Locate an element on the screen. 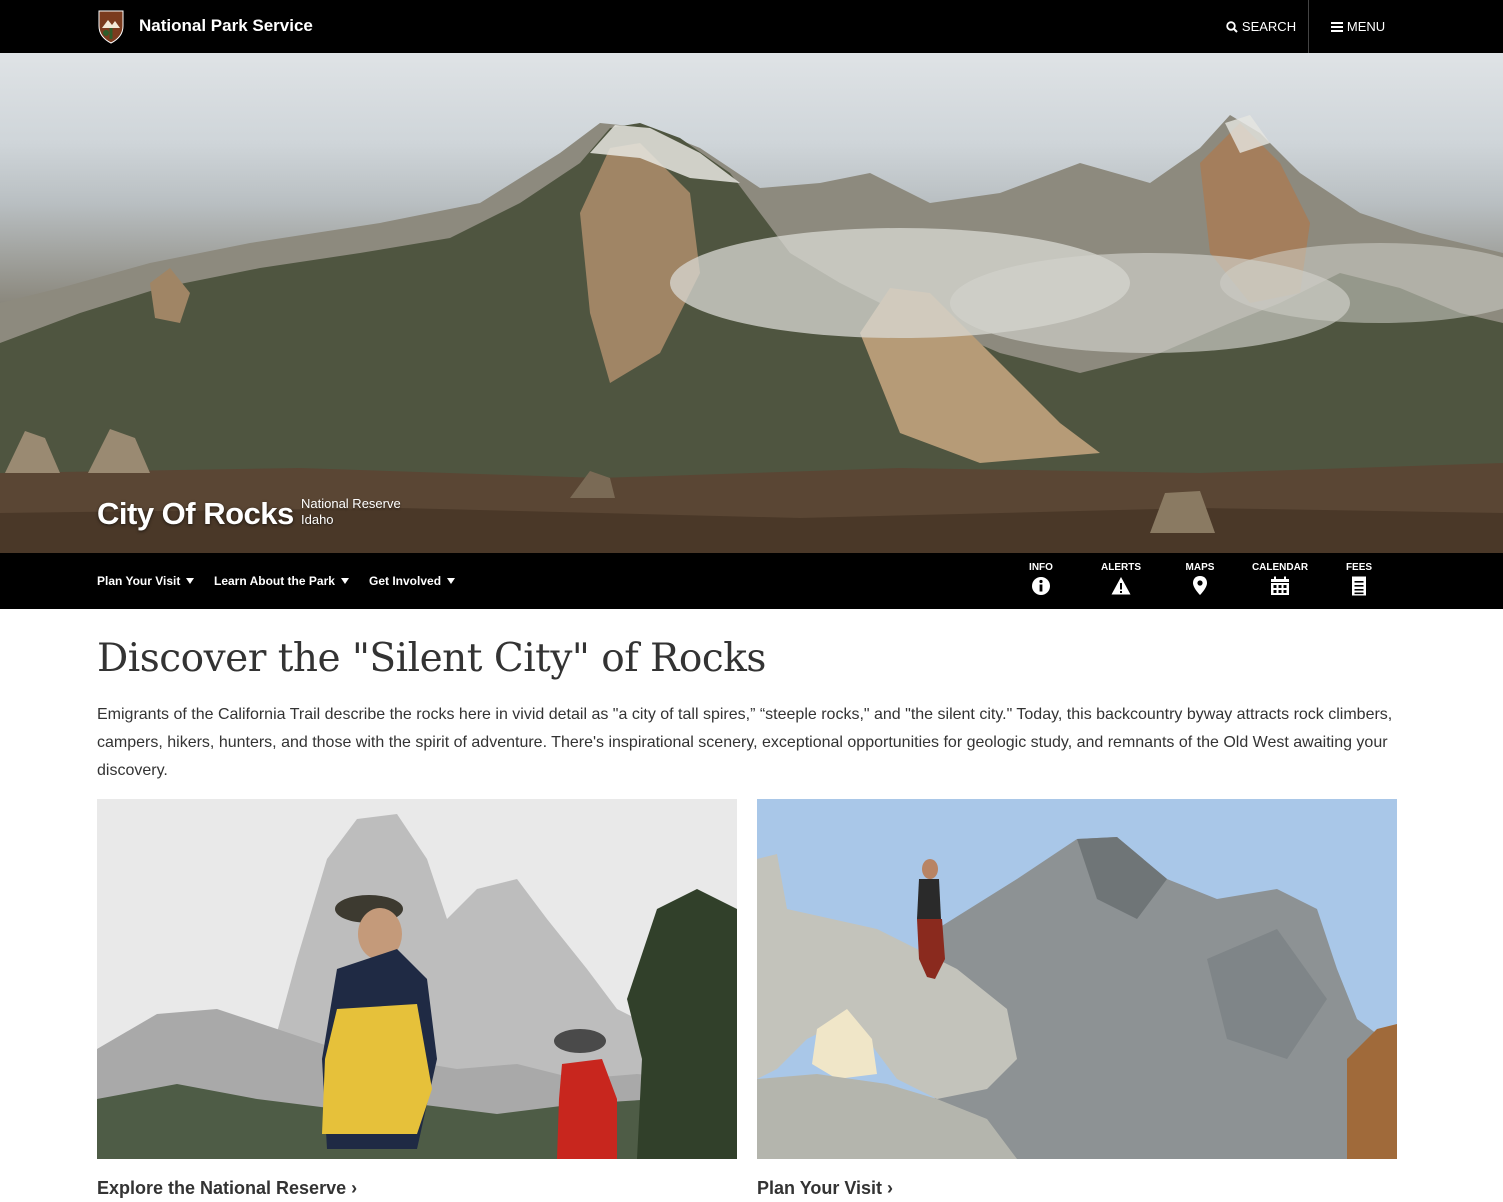 The height and width of the screenshot is (1202, 1503). quick-link-alerts: ALERTS is located at coordinates (1121, 581).